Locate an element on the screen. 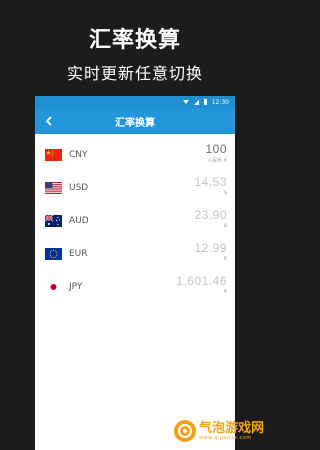 Image resolution: width=320 pixels, height=450 pixels. currency-unit: € is located at coordinates (225, 259).